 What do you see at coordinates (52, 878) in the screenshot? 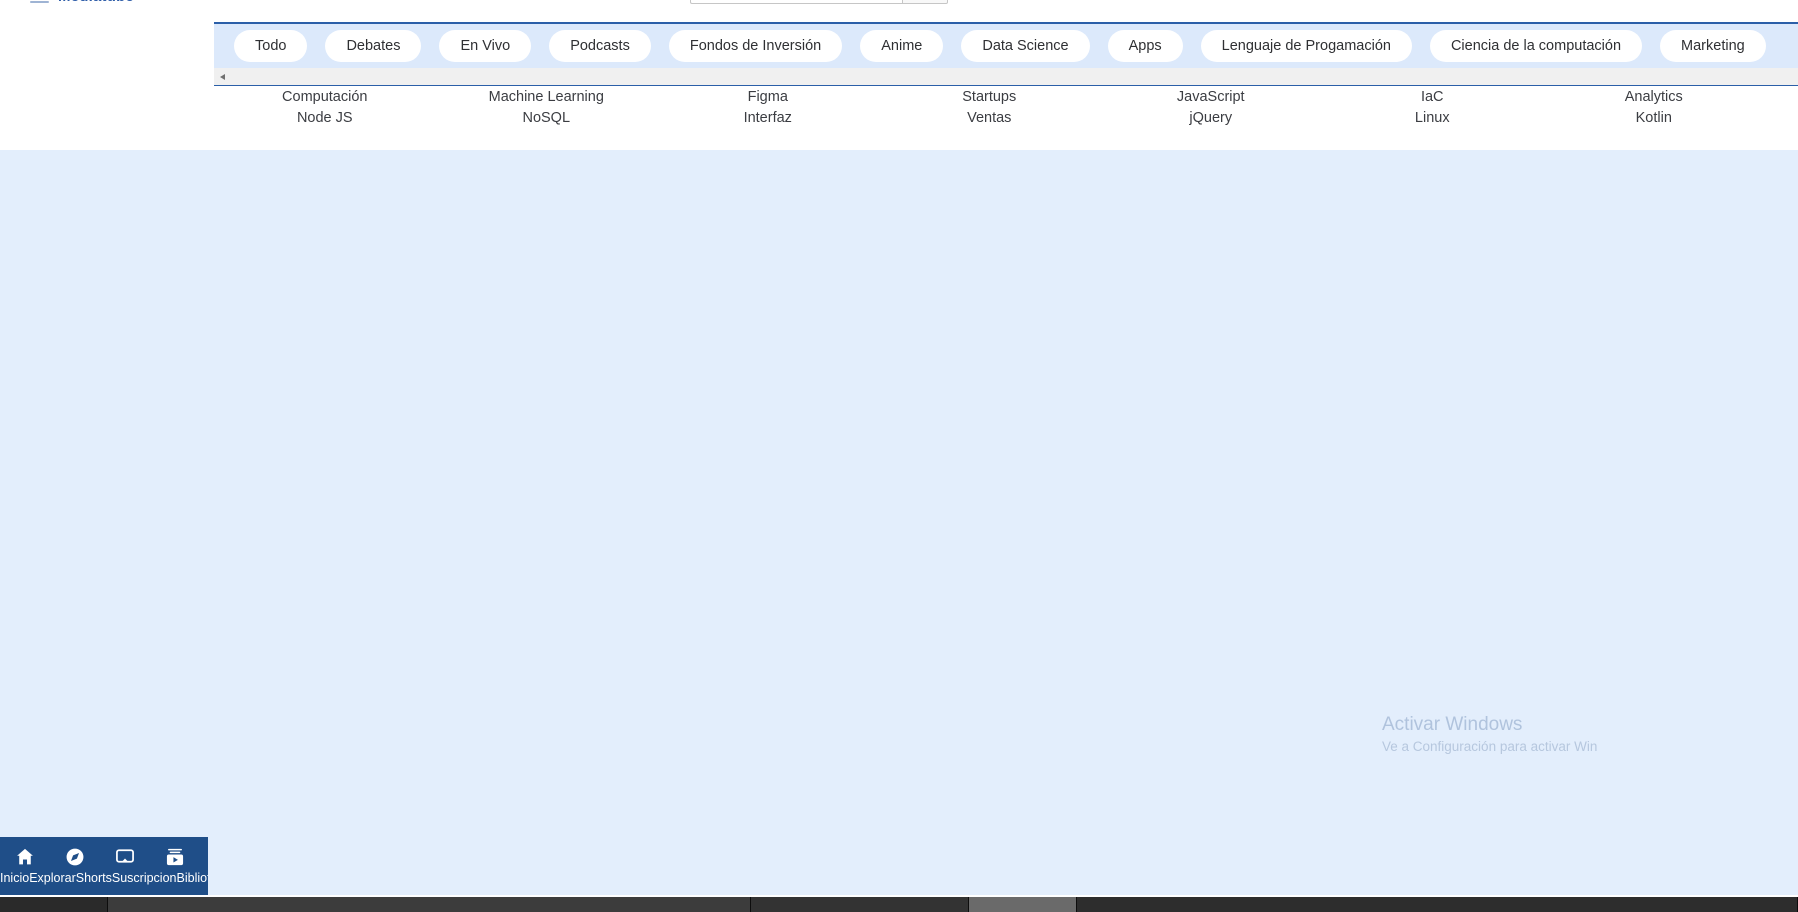
I see `bottom-nav-label: Explorar` at bounding box center [52, 878].